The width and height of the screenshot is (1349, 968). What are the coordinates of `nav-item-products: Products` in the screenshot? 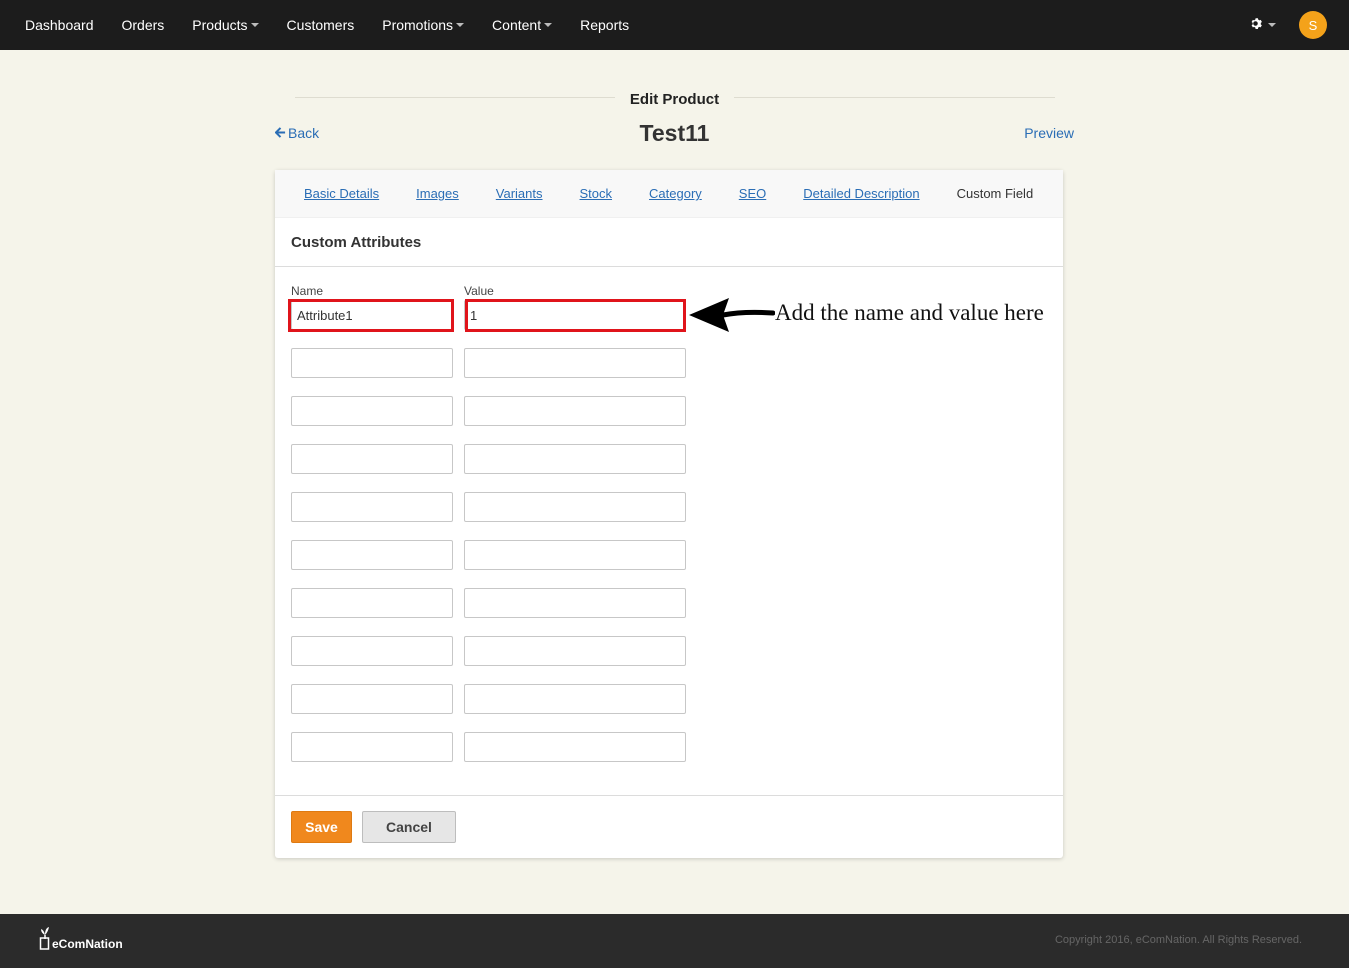 It's located at (225, 25).